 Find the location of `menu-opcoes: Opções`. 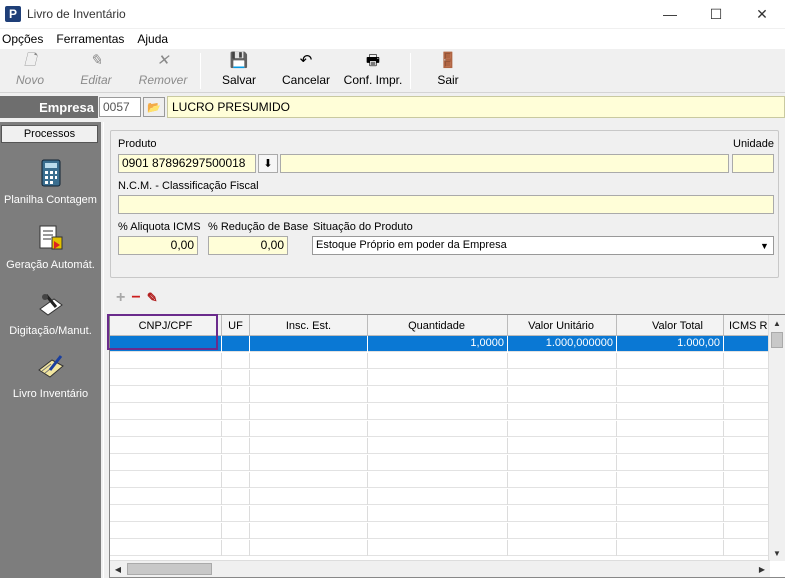

menu-opcoes: Opções is located at coordinates (25, 39).